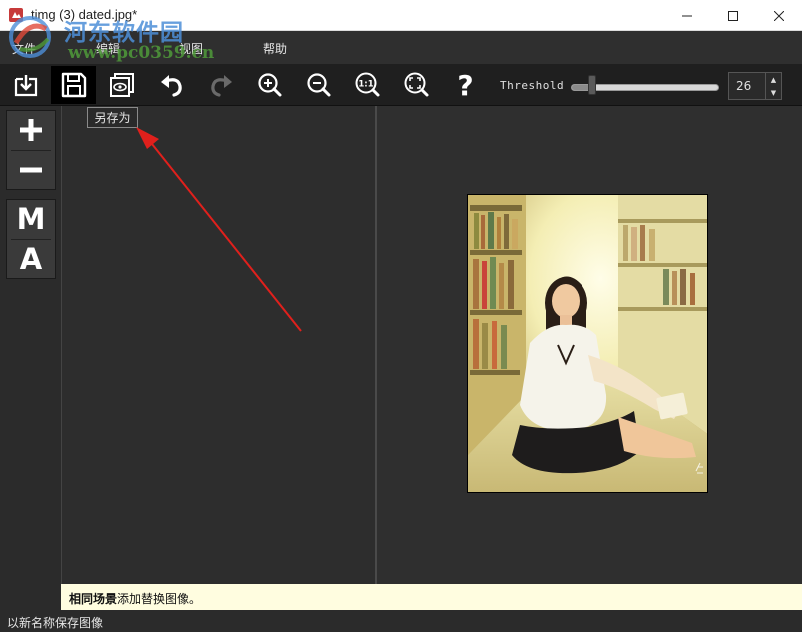 This screenshot has width=802, height=632. Describe the element at coordinates (24, 48) in the screenshot. I see `menu-file: 文件` at that location.